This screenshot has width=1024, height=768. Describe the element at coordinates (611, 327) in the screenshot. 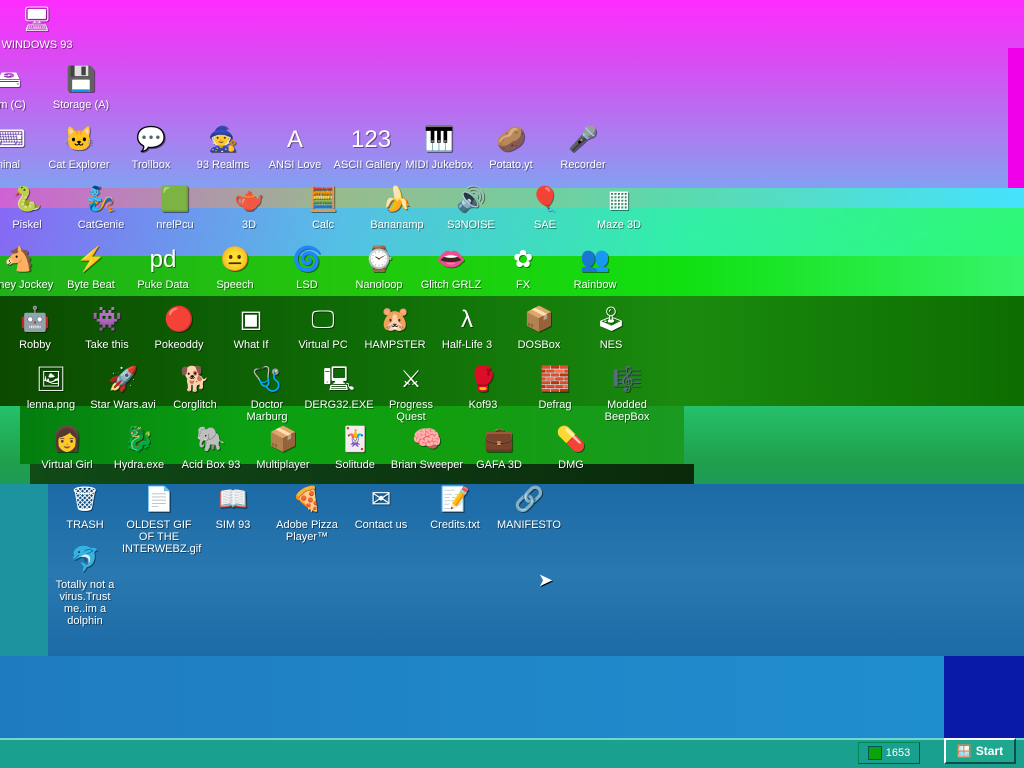

I see `desktop-icon-nes: 🕹 NES` at that location.